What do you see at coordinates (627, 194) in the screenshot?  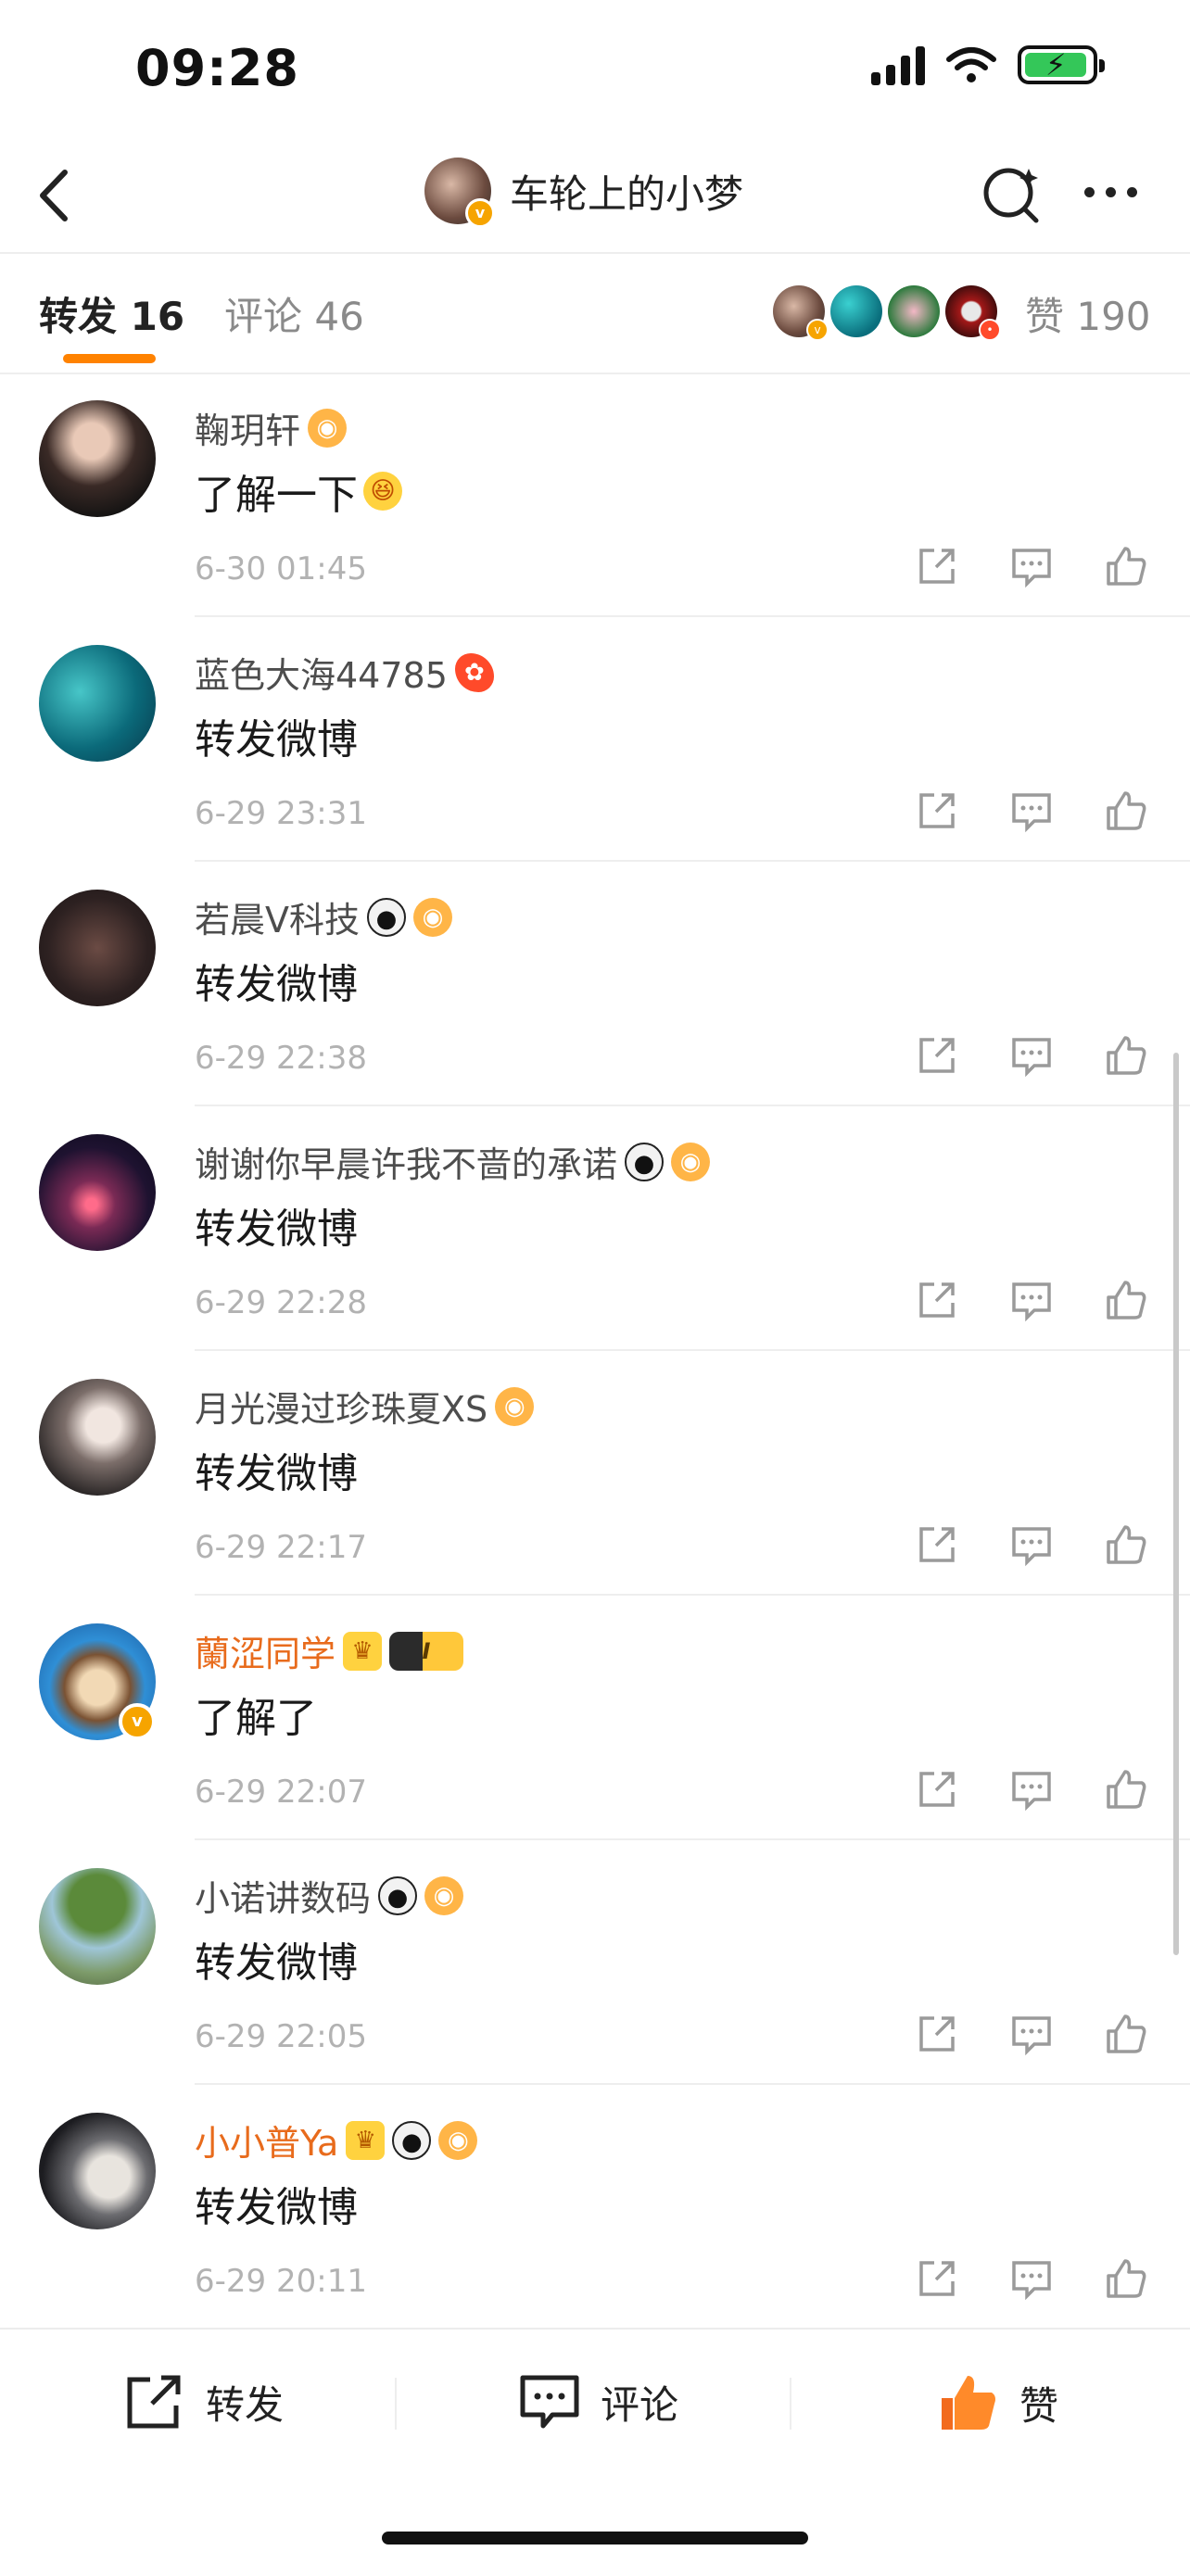 I see `page-title: 车轮上的小梦` at bounding box center [627, 194].